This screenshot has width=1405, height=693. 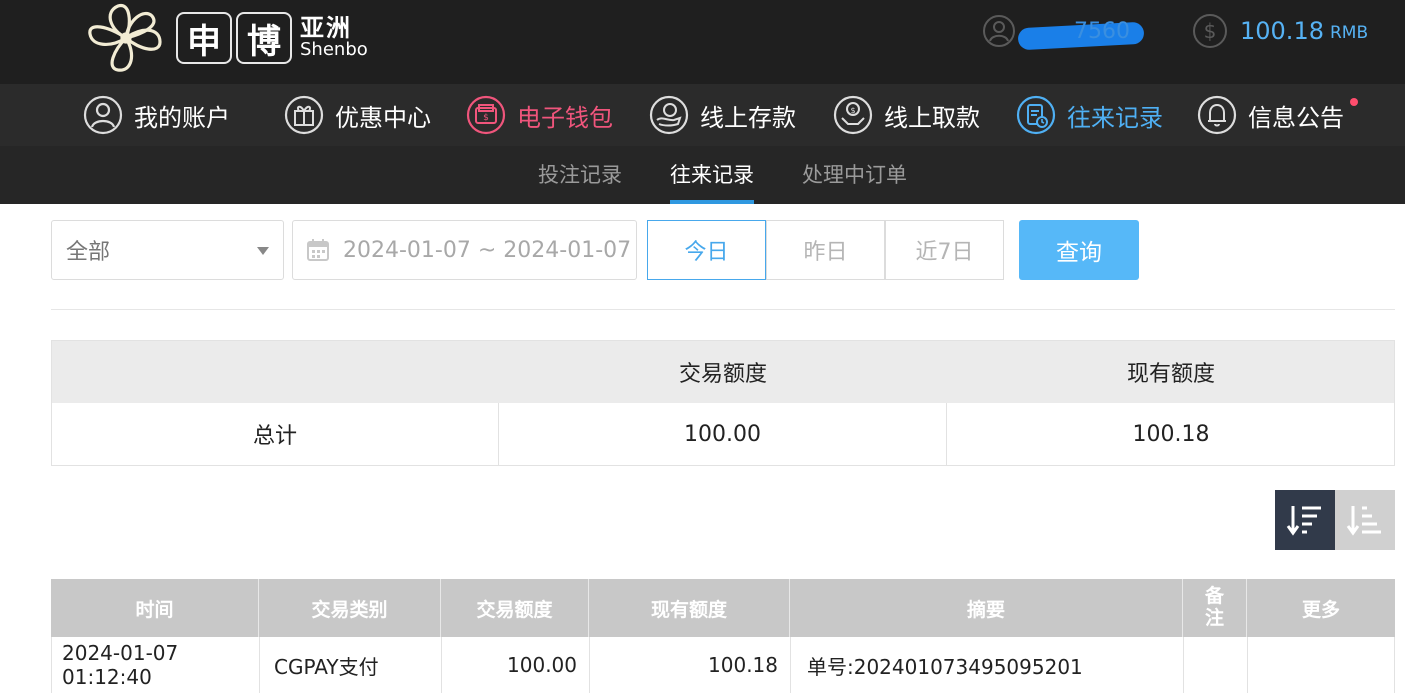 I want to click on balance-value: 100.18, so click(x=1282, y=31).